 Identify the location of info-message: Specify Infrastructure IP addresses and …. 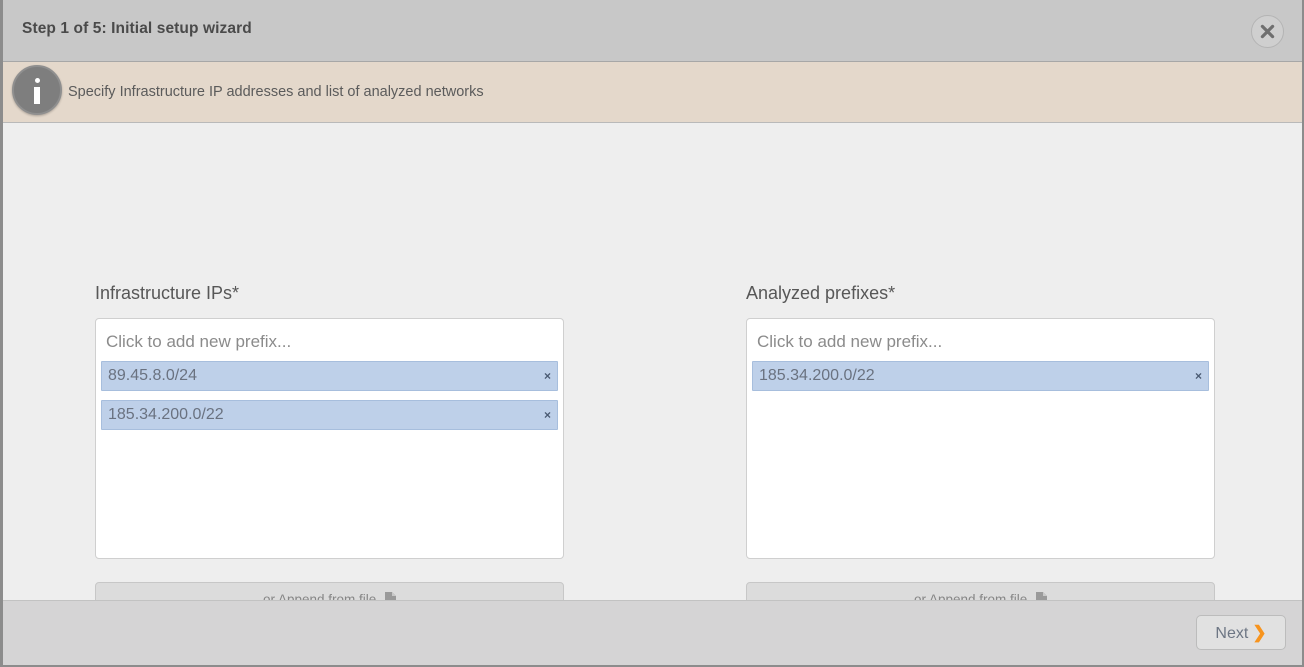
(276, 92).